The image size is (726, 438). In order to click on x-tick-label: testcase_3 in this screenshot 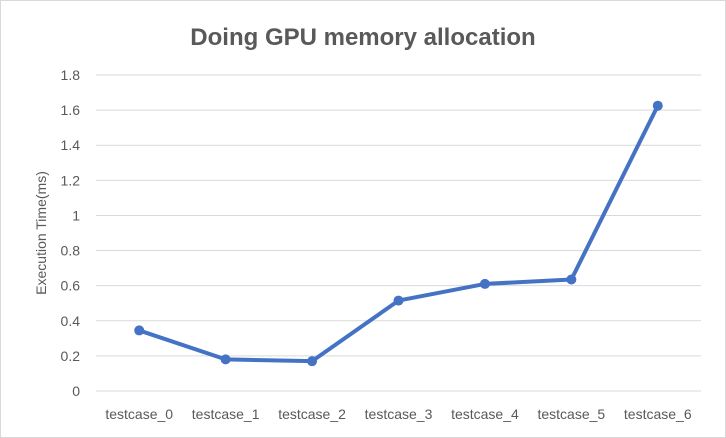, I will do `click(399, 414)`.